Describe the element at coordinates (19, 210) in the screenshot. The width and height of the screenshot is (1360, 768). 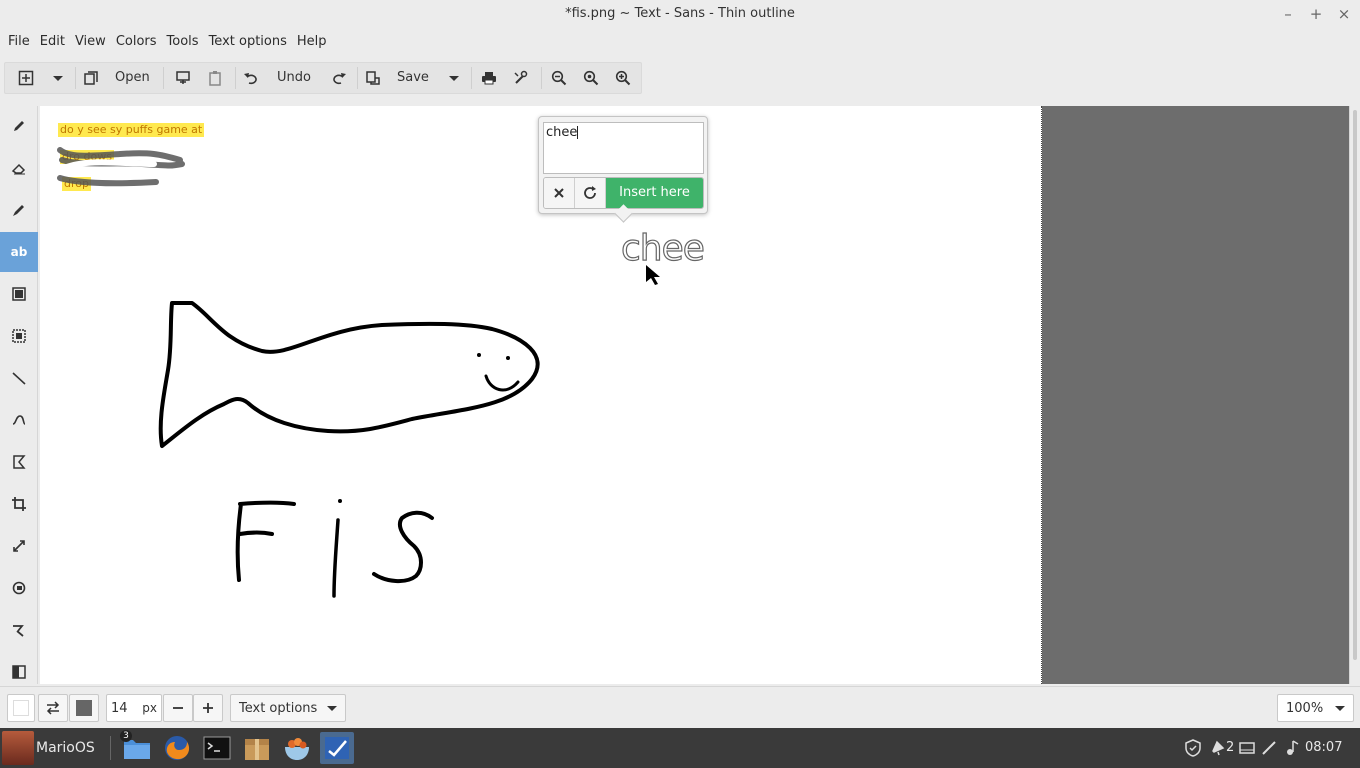
I see `highlighter-tool` at that location.